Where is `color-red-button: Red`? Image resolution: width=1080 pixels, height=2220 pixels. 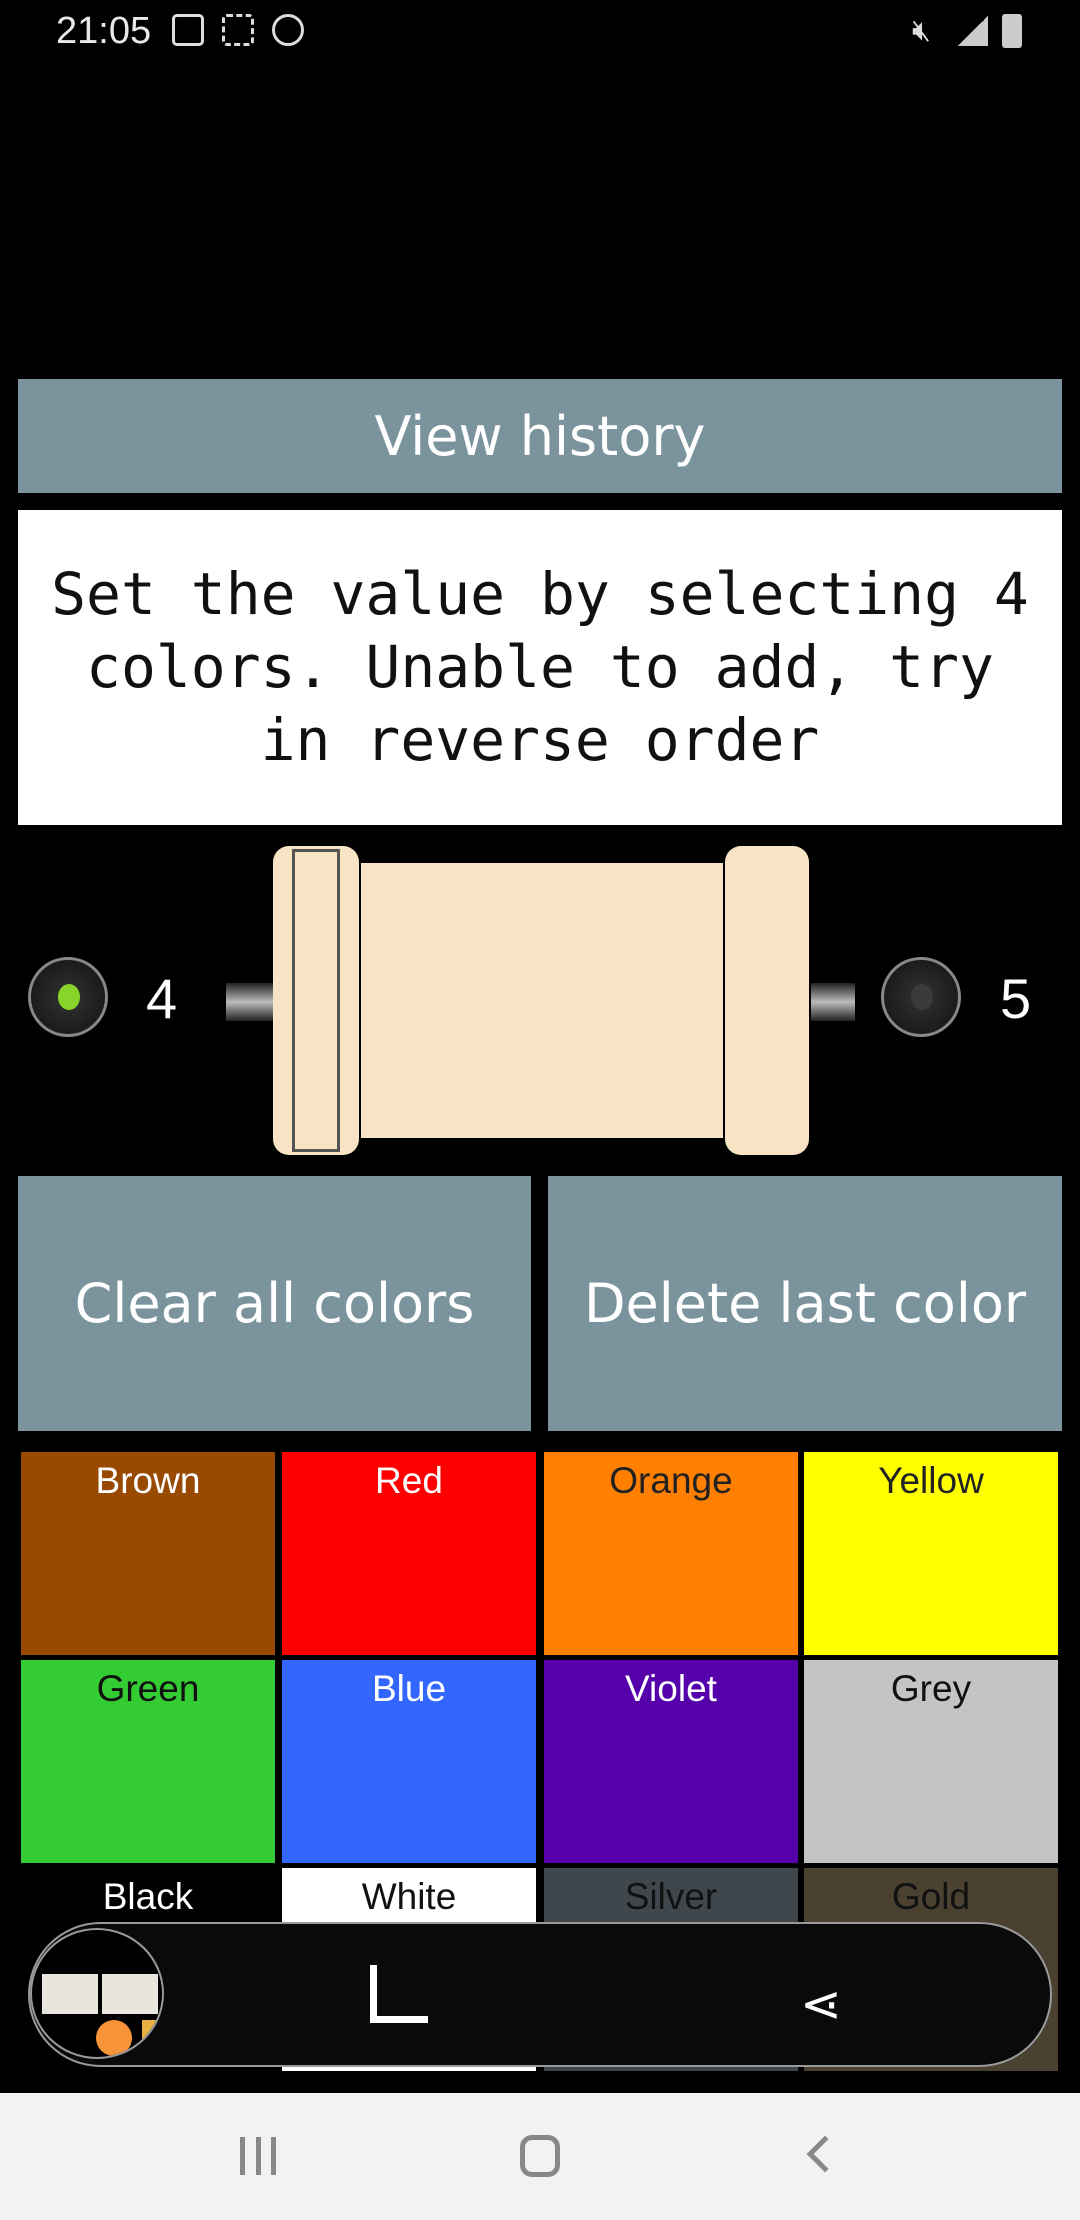
color-red-button: Red is located at coordinates (409, 1553).